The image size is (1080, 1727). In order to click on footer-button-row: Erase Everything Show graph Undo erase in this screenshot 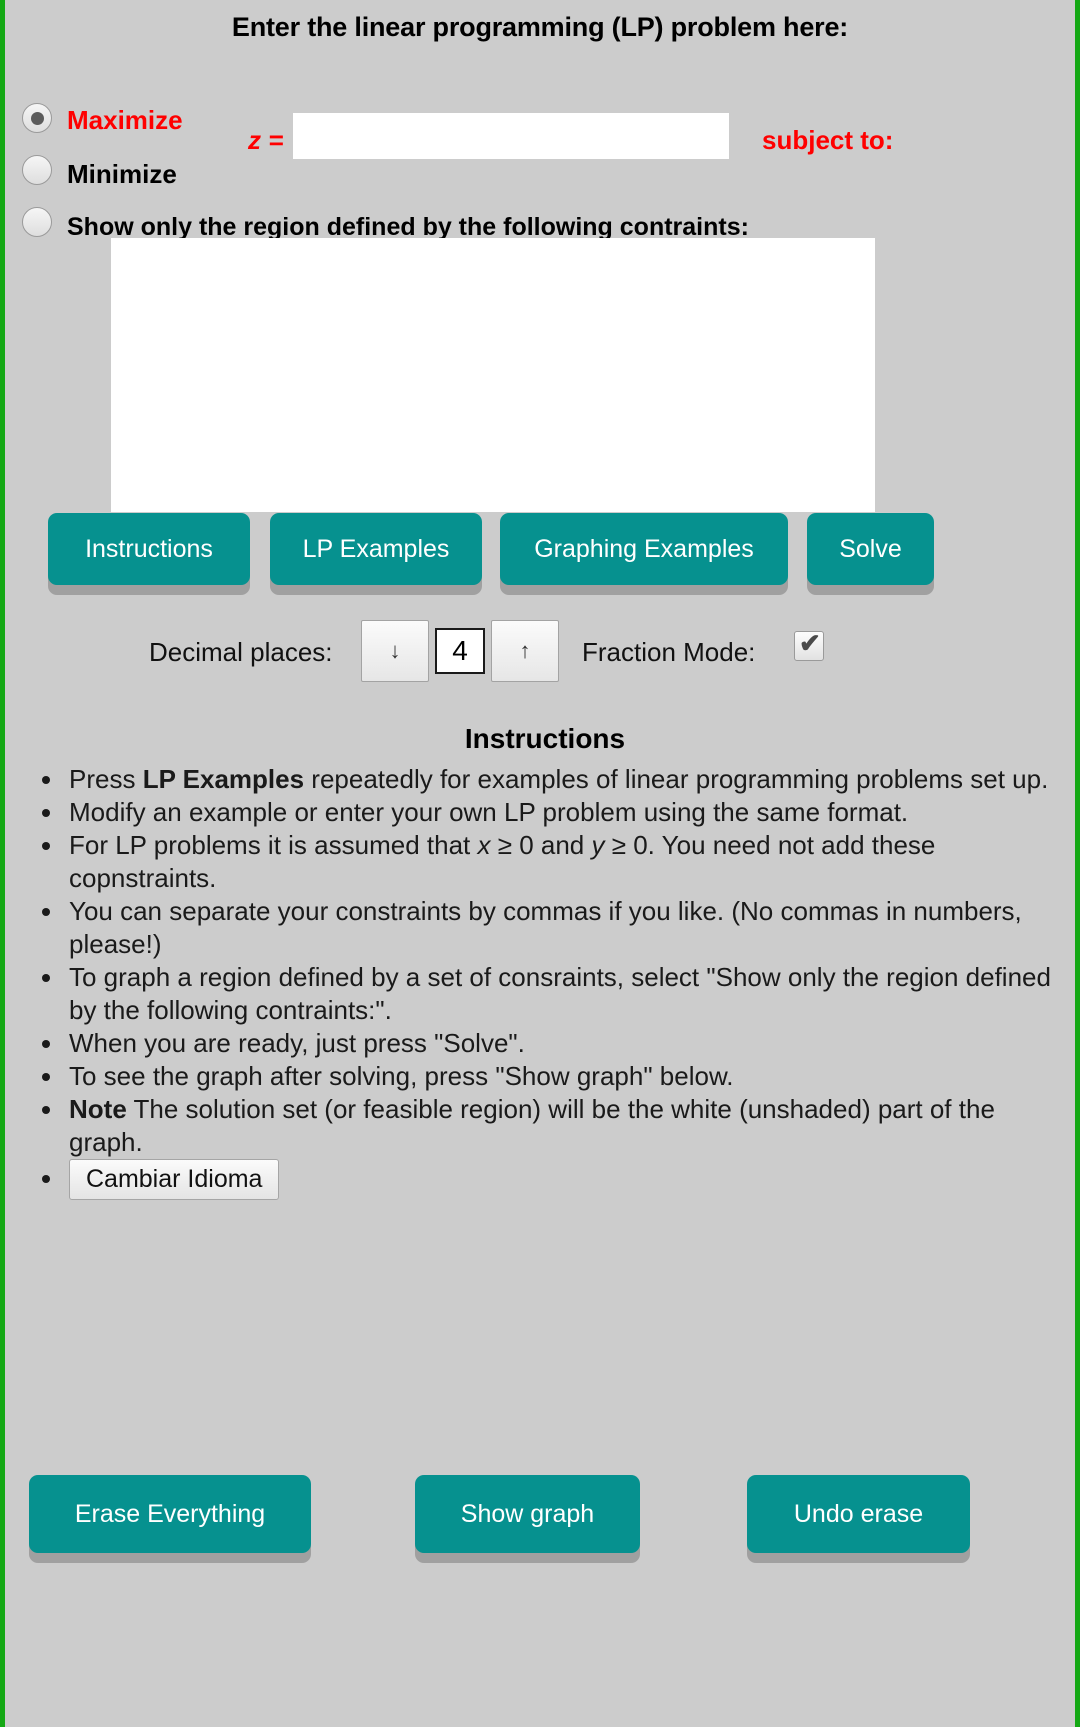, I will do `click(540, 1525)`.